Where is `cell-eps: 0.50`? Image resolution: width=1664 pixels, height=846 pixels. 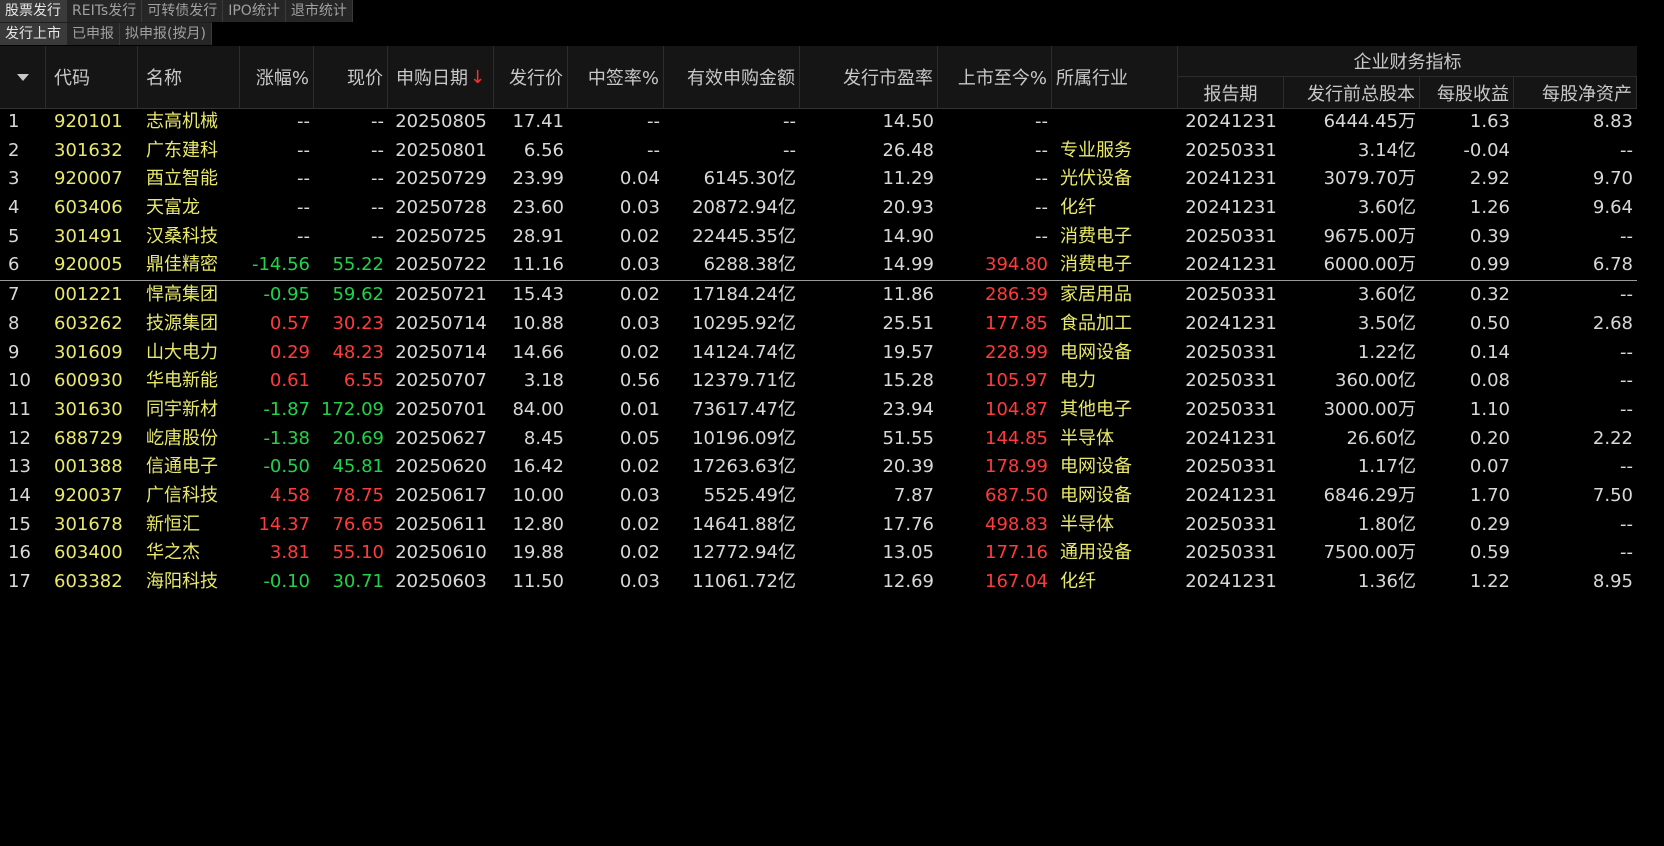 cell-eps: 0.50 is located at coordinates (1489, 323).